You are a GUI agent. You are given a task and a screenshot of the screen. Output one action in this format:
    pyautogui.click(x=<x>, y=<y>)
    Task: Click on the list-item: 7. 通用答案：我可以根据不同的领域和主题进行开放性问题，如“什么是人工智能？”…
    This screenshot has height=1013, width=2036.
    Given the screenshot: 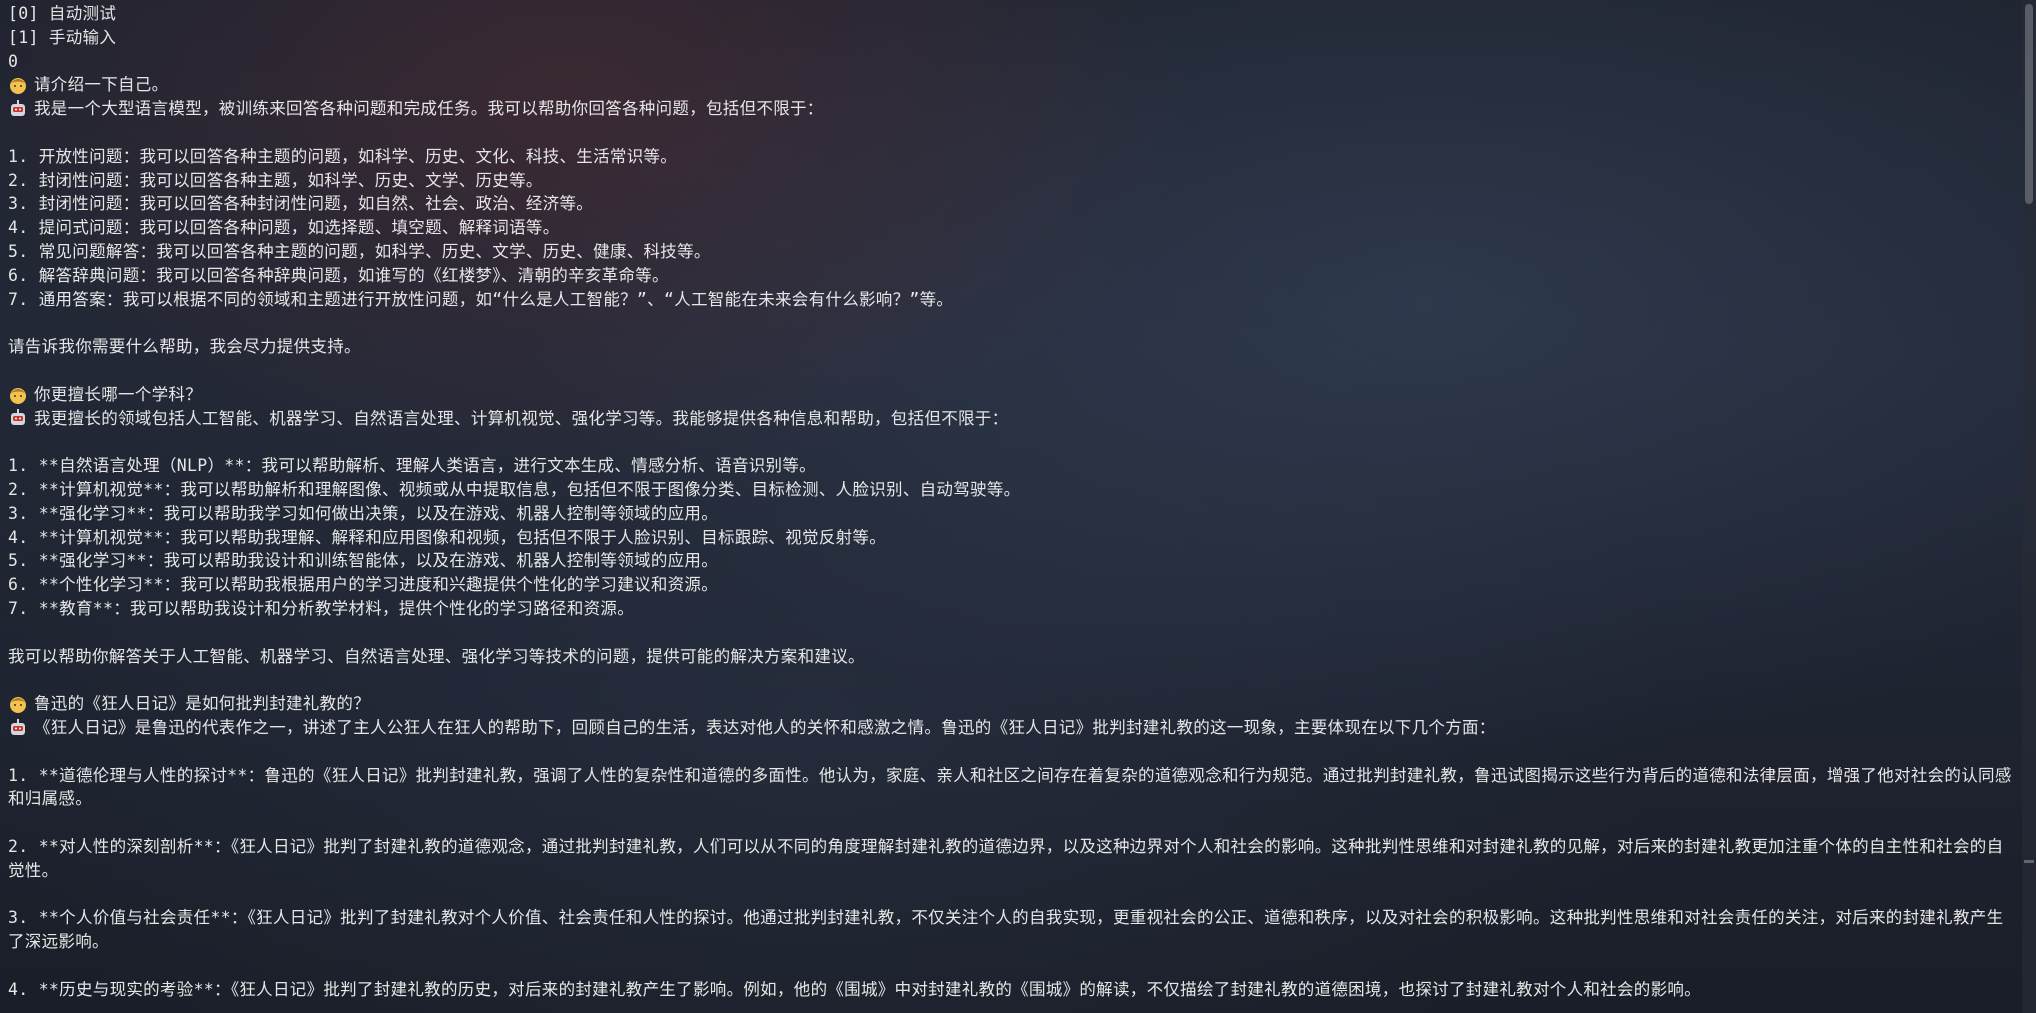 What is the action you would take?
    pyautogui.click(x=481, y=299)
    